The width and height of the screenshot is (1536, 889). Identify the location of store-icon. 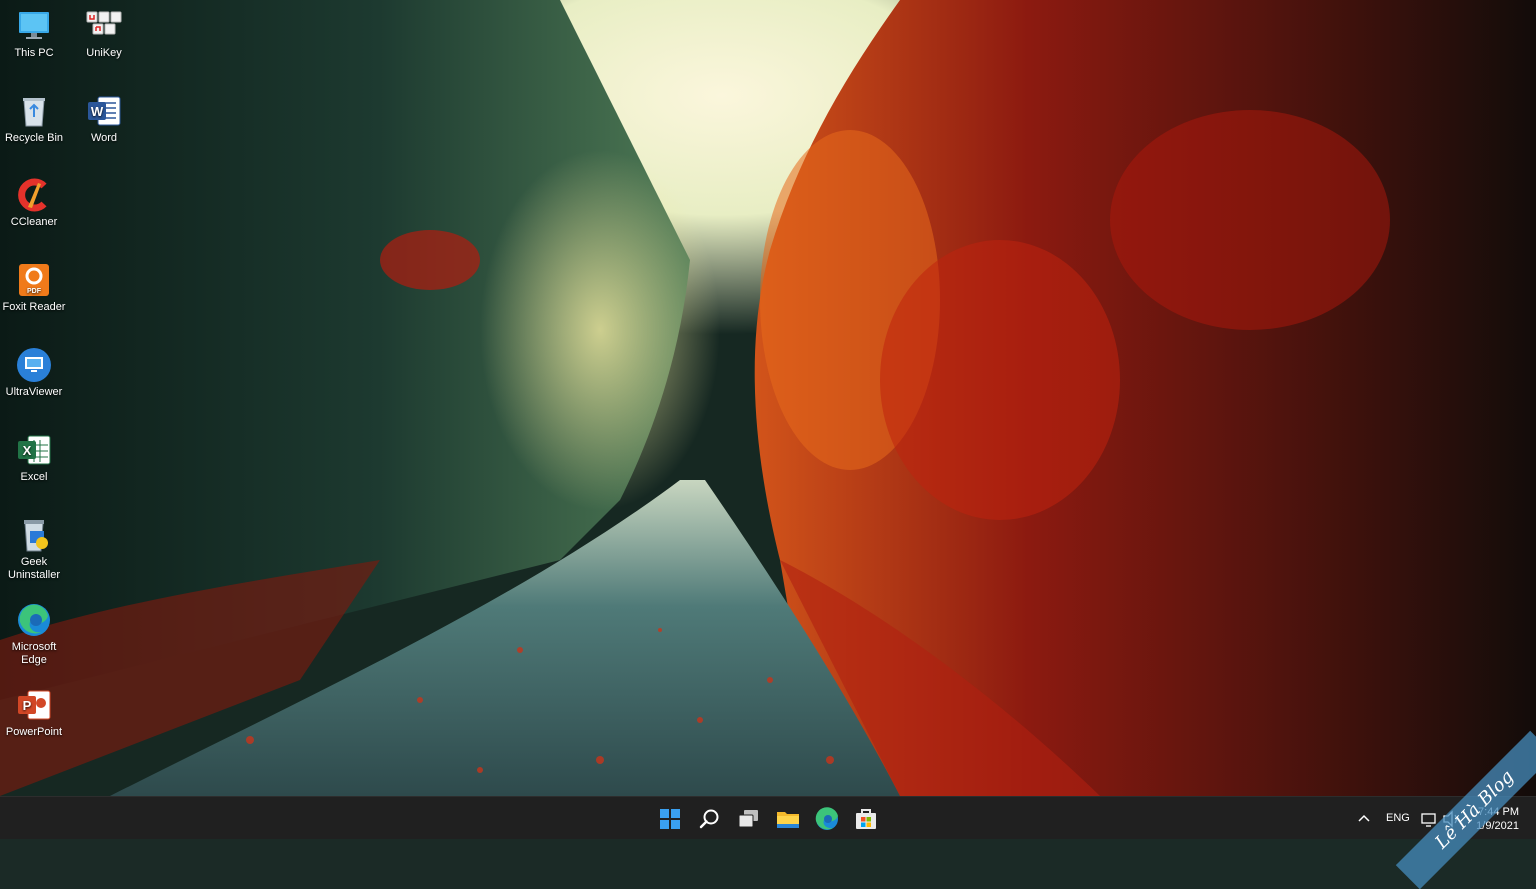
(866, 819).